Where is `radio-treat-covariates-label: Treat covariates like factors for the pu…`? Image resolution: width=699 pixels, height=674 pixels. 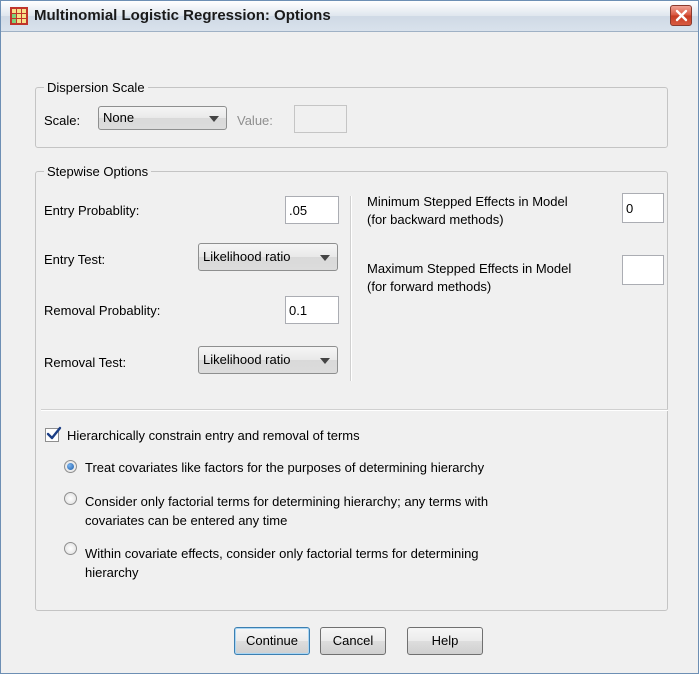
radio-treat-covariates-label: Treat covariates like factors for the pu… is located at coordinates (284, 467).